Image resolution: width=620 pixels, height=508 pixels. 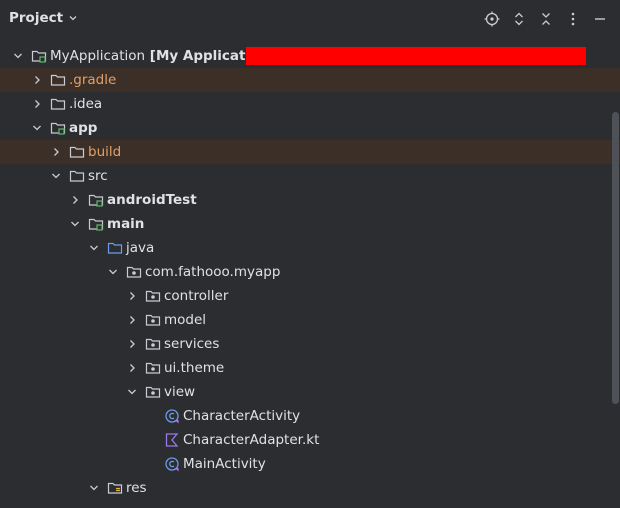 What do you see at coordinates (416, 56) in the screenshot?
I see `redaction-block` at bounding box center [416, 56].